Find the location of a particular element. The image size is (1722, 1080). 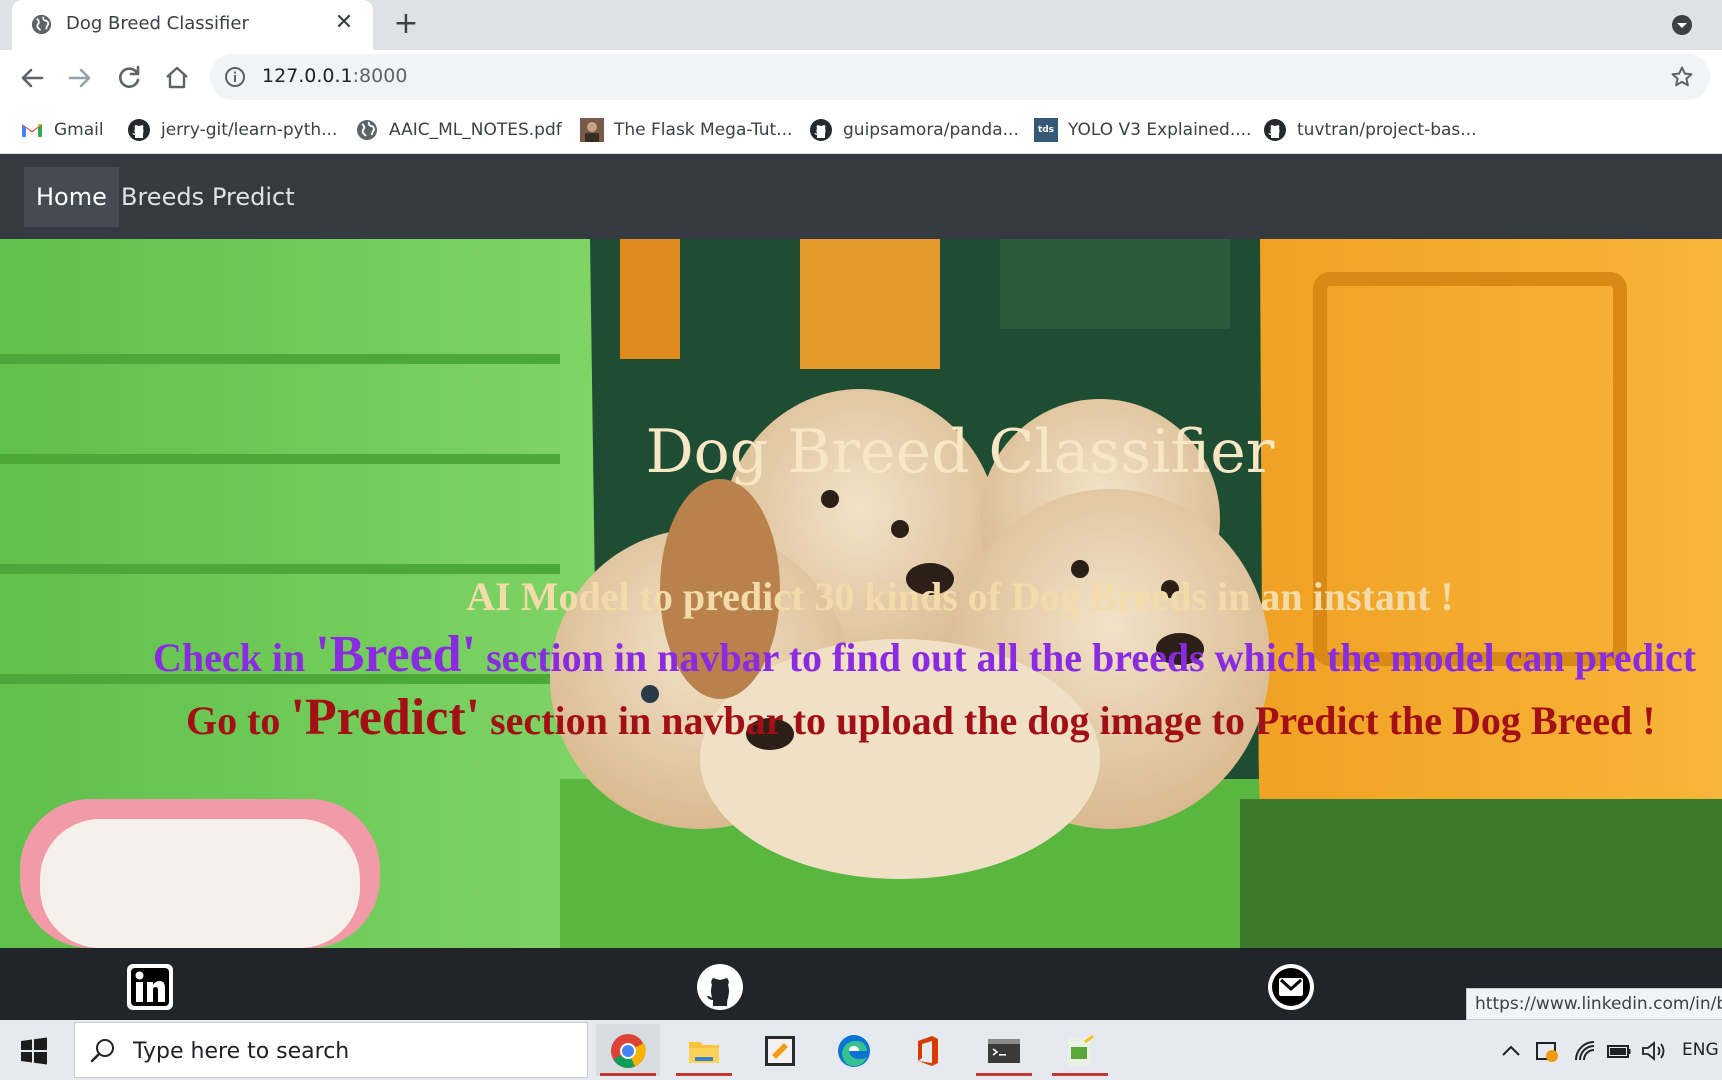

nav-breeds: Breeds is located at coordinates (162, 197).